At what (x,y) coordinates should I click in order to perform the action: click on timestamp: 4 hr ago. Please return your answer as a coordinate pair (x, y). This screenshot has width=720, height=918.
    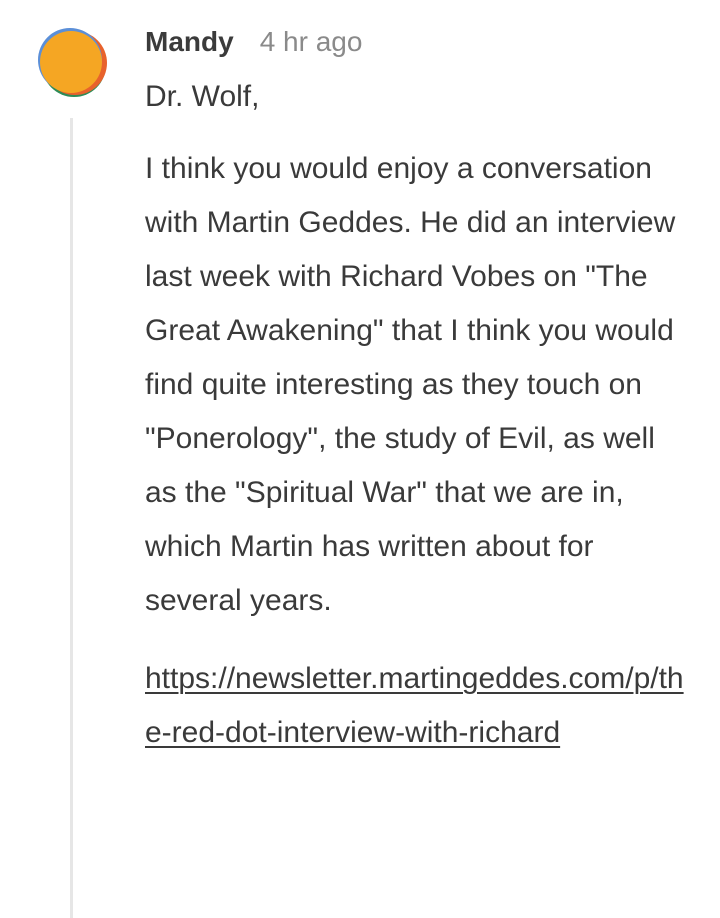
    Looking at the image, I should click on (311, 42).